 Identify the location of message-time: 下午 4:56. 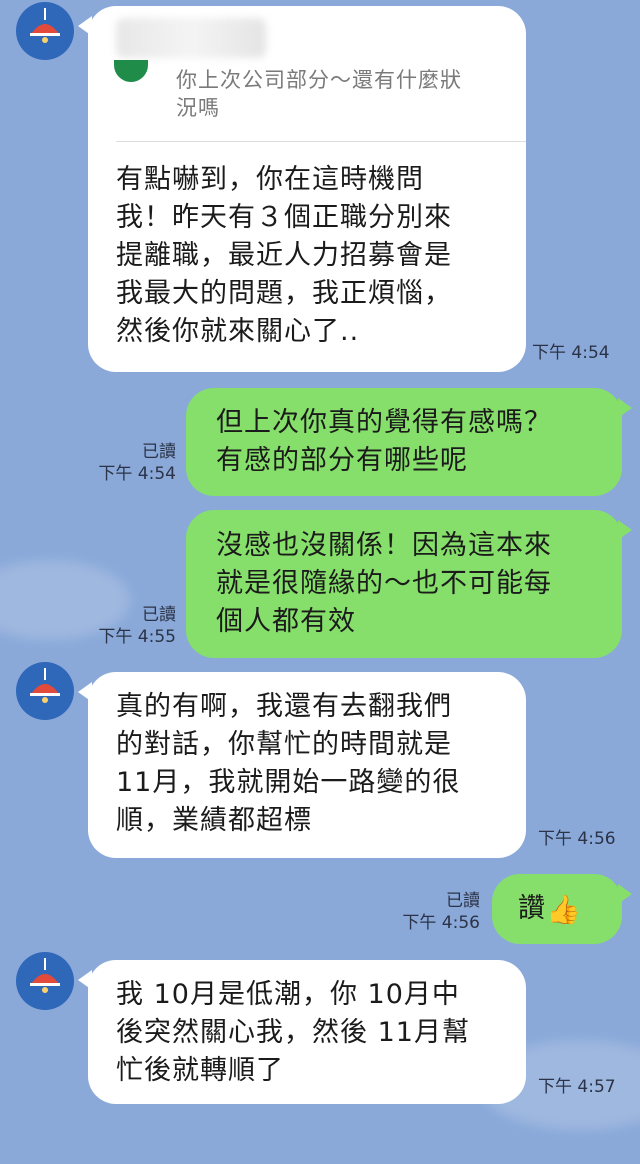
(577, 839).